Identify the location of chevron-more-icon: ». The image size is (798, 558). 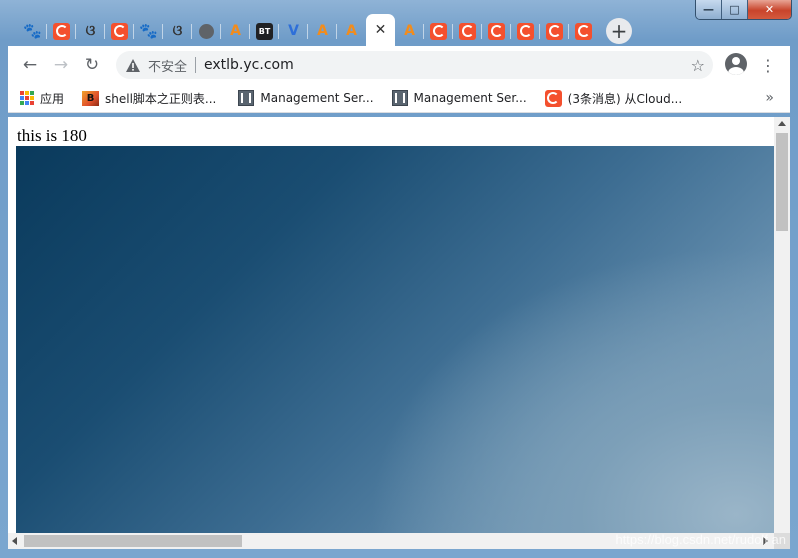
(769, 98).